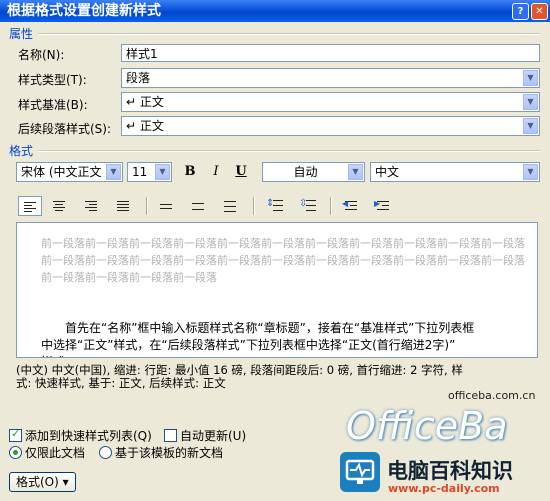 The image size is (550, 501). What do you see at coordinates (169, 453) in the screenshot?
I see `new-documents-template-label: 基于该模板的新文档` at bounding box center [169, 453].